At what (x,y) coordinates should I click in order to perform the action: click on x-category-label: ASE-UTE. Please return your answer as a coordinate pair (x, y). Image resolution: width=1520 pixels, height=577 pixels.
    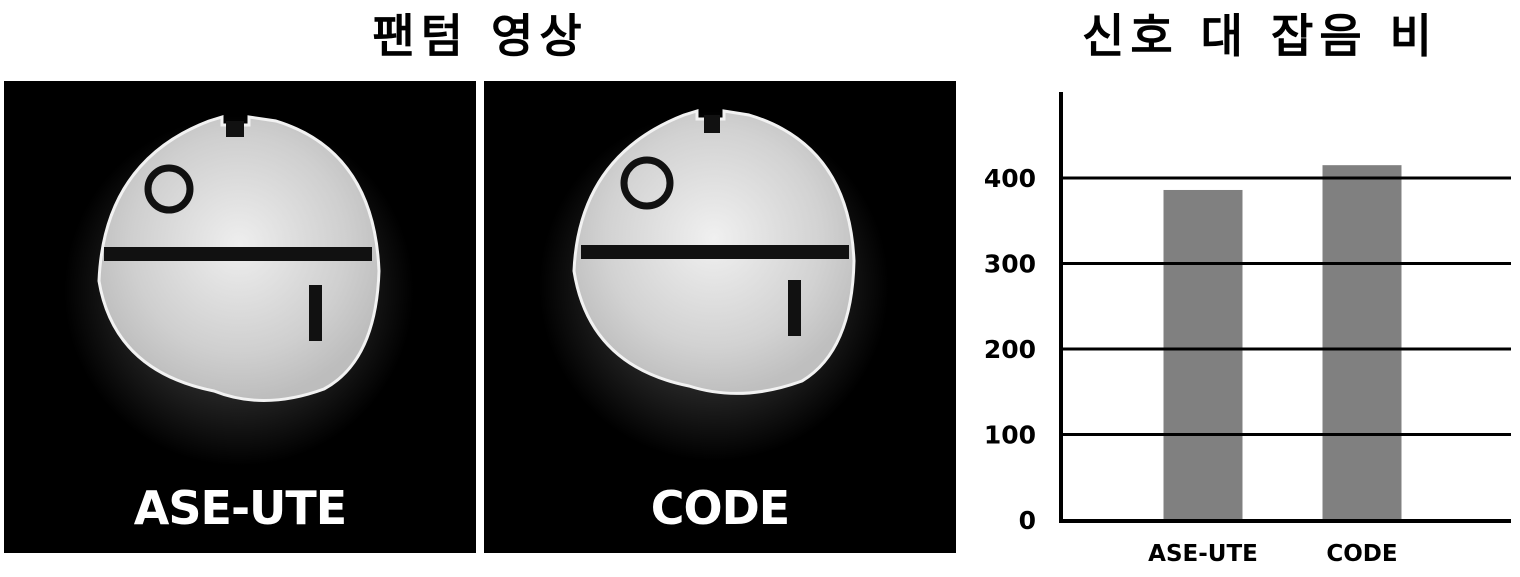
    Looking at the image, I should click on (1203, 554).